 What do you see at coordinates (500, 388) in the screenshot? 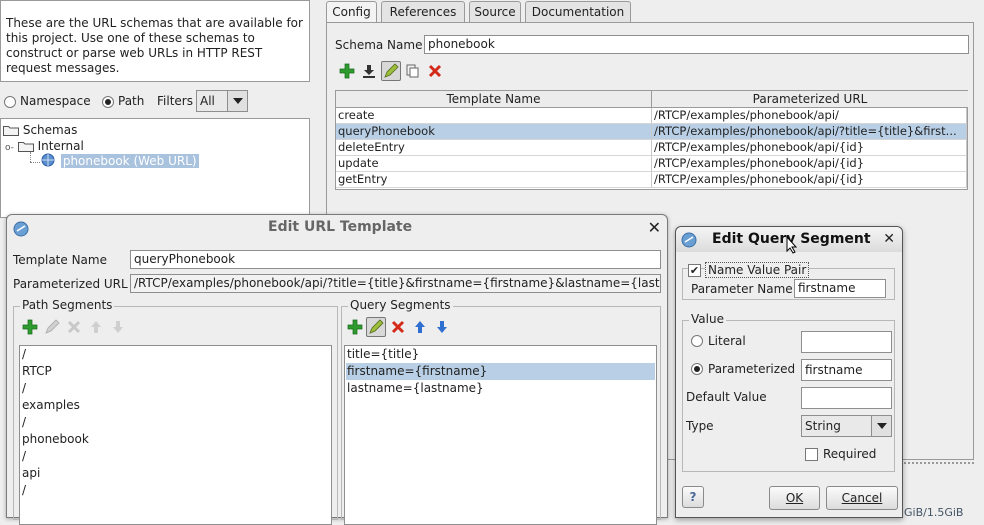
I see `list-item: lastname={lastname}` at bounding box center [500, 388].